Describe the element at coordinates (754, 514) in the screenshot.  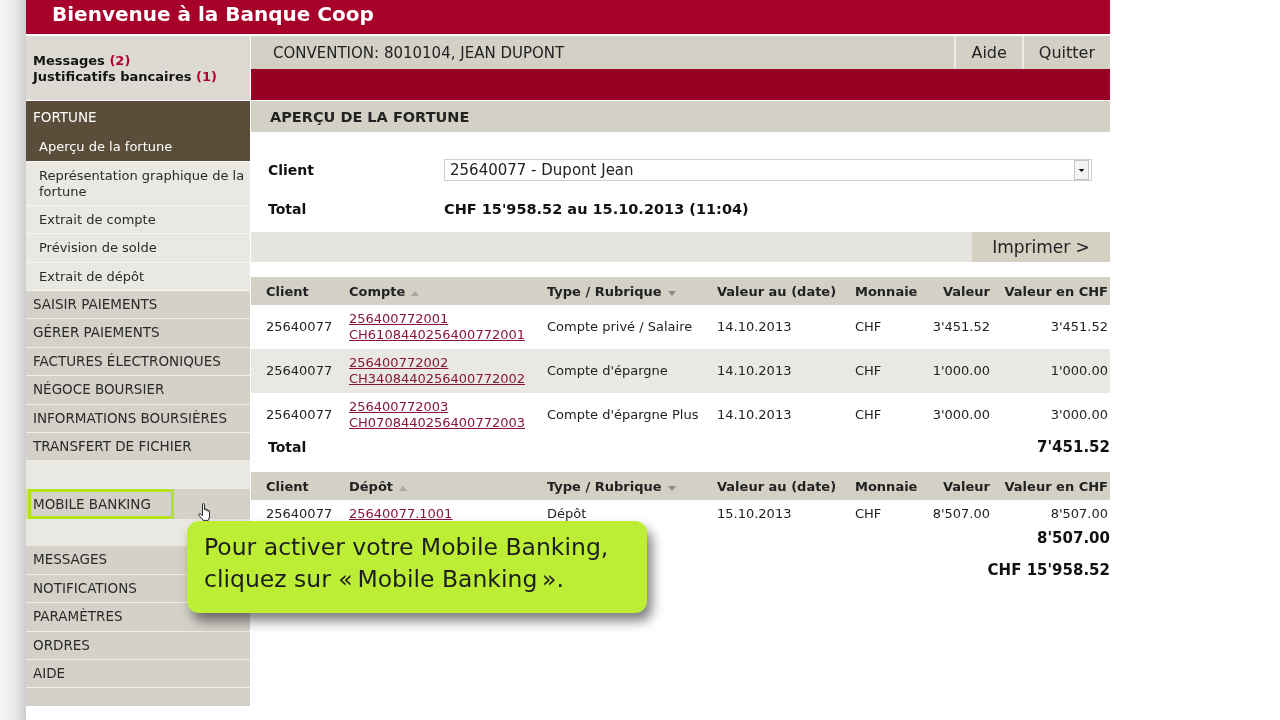
I see `table-cell: 15.10.2013` at that location.